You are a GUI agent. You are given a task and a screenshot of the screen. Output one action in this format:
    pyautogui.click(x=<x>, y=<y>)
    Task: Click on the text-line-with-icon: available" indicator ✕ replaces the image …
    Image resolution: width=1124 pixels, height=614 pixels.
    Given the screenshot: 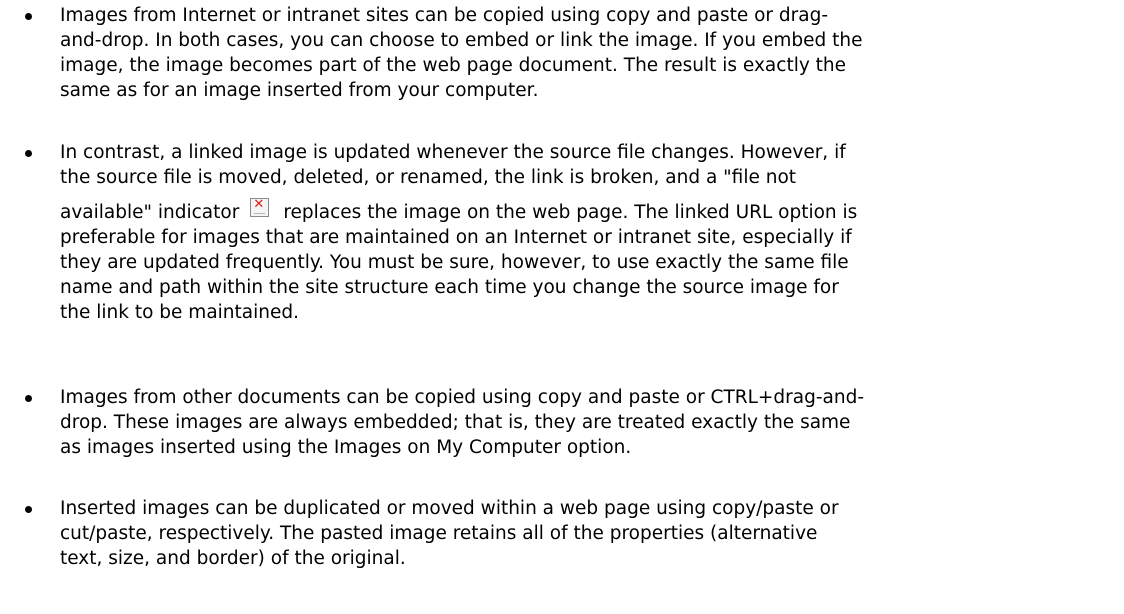 What is the action you would take?
    pyautogui.click(x=580, y=210)
    